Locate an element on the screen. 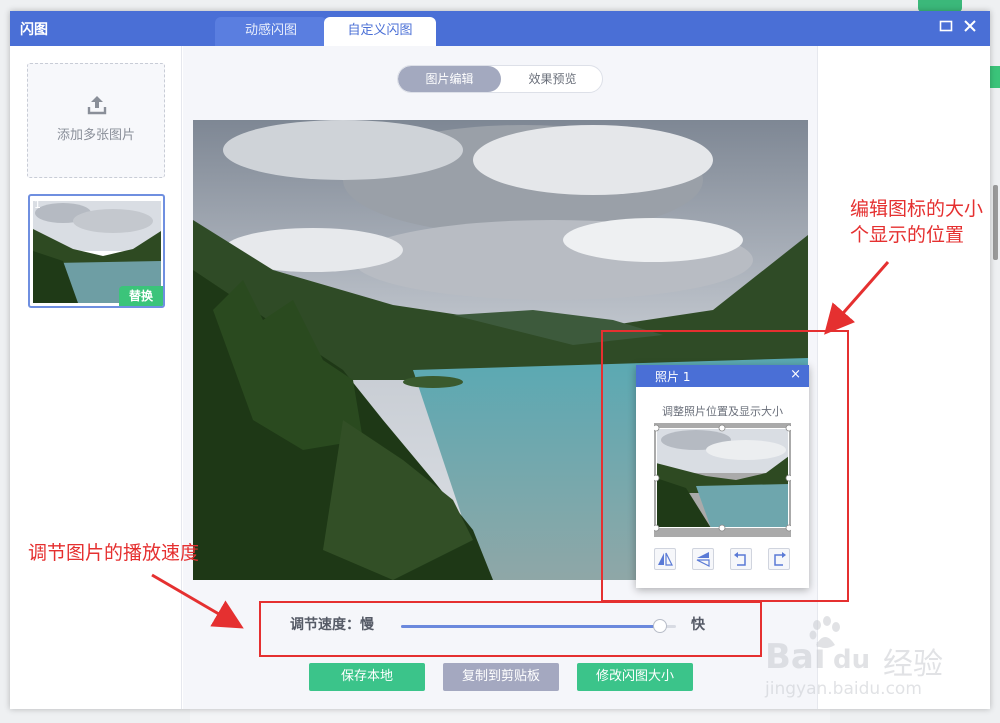  add-images-button: 添加多张图片 is located at coordinates (96, 120).